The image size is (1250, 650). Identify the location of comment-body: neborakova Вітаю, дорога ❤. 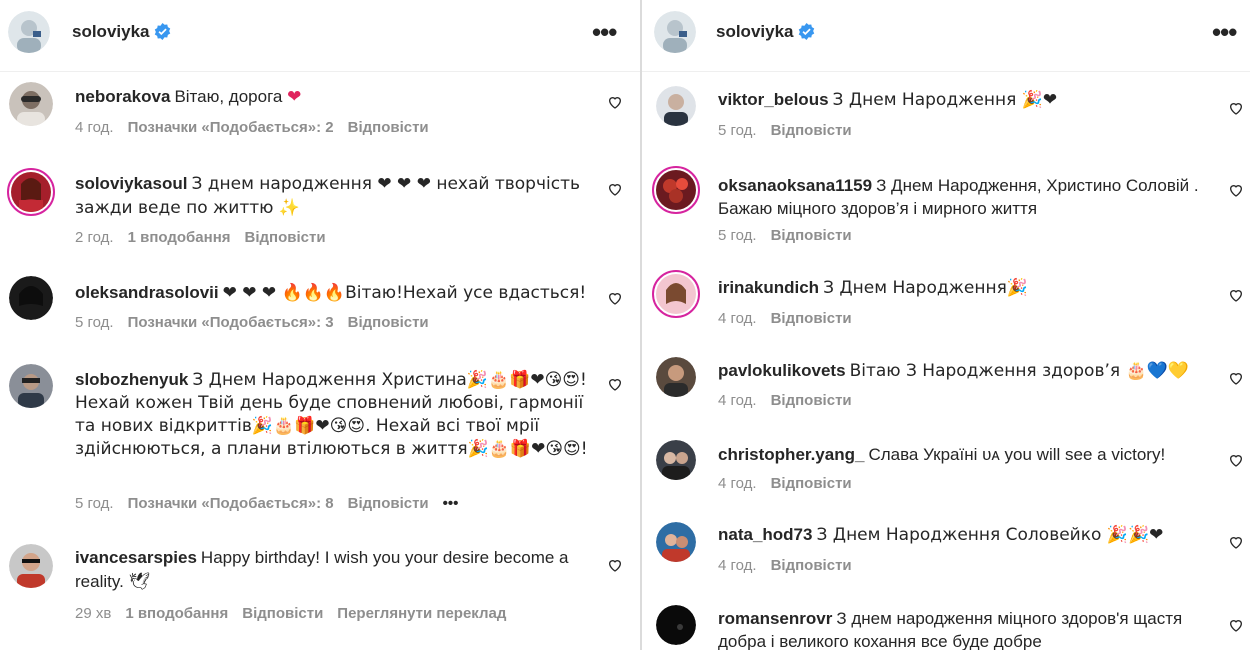
(330, 97).